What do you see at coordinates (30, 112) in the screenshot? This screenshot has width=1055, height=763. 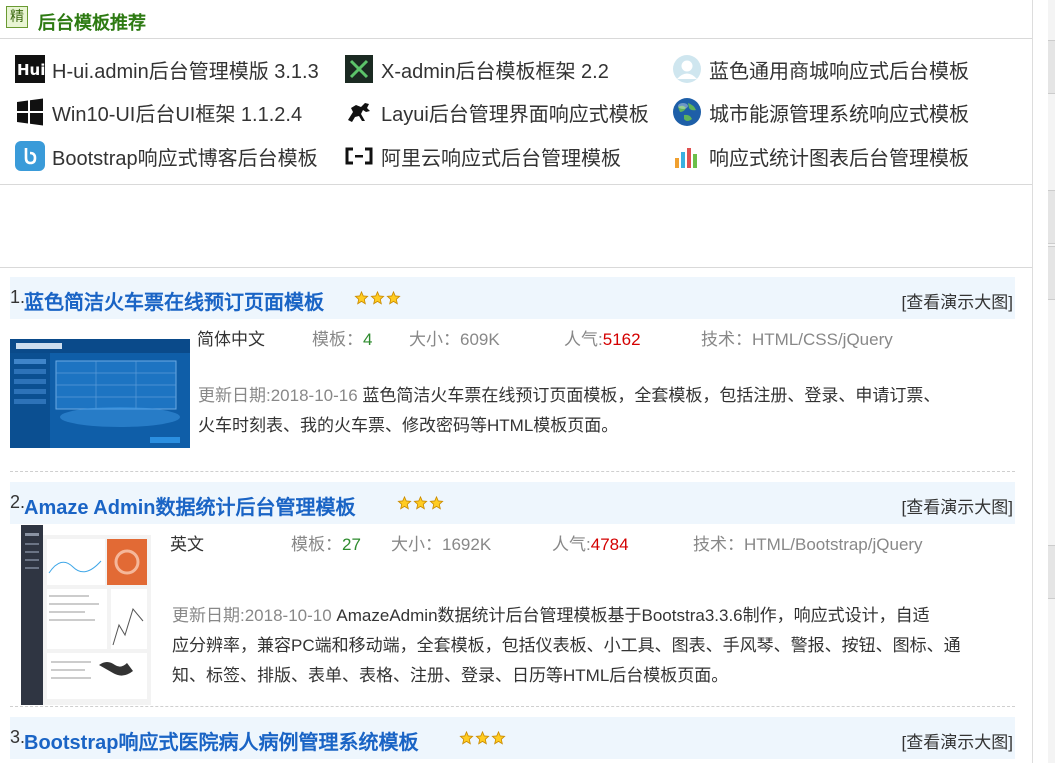 I see `windows-logo-icon` at bounding box center [30, 112].